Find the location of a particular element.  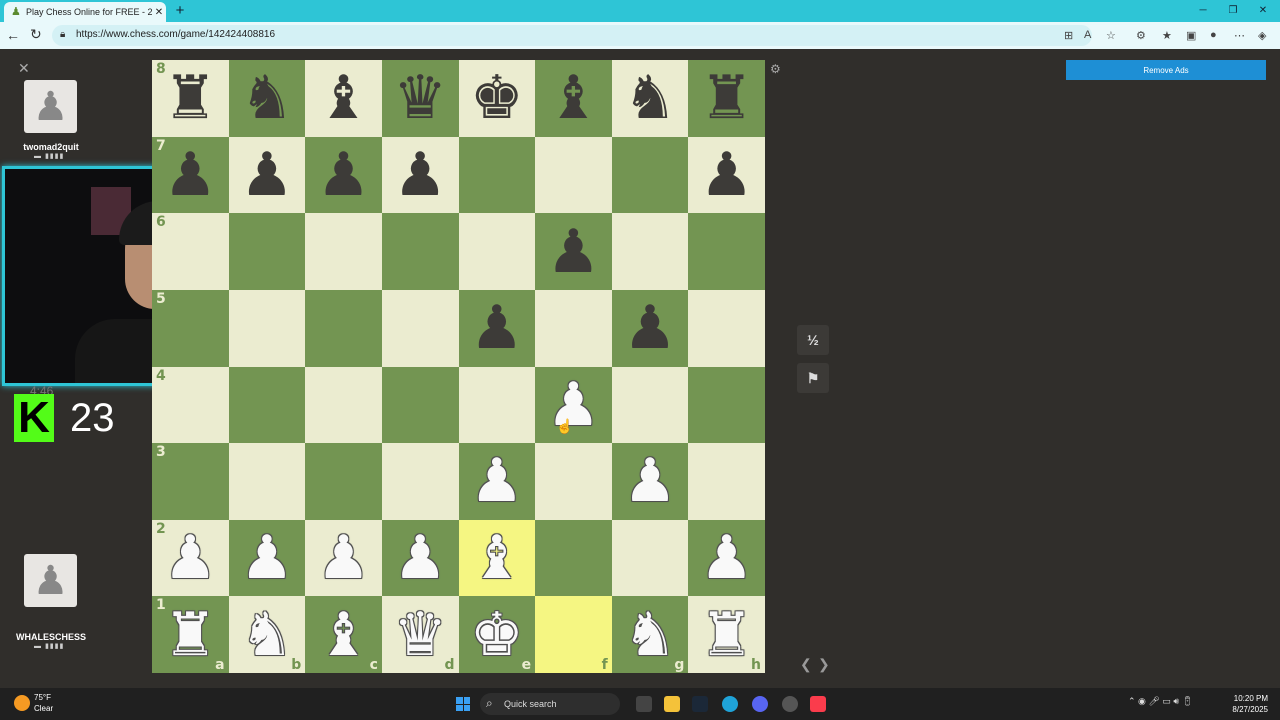

white-king-icon: ♚ is located at coordinates (497, 635).